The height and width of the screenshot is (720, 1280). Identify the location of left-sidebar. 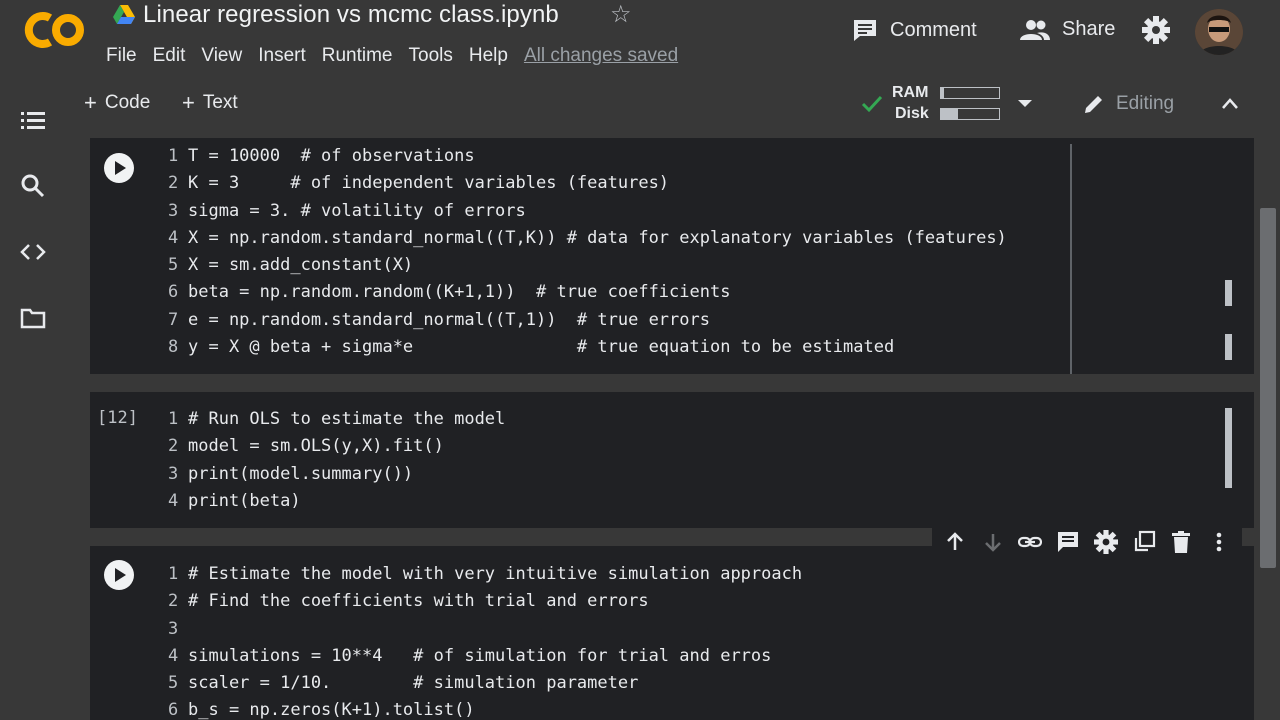
(32, 399).